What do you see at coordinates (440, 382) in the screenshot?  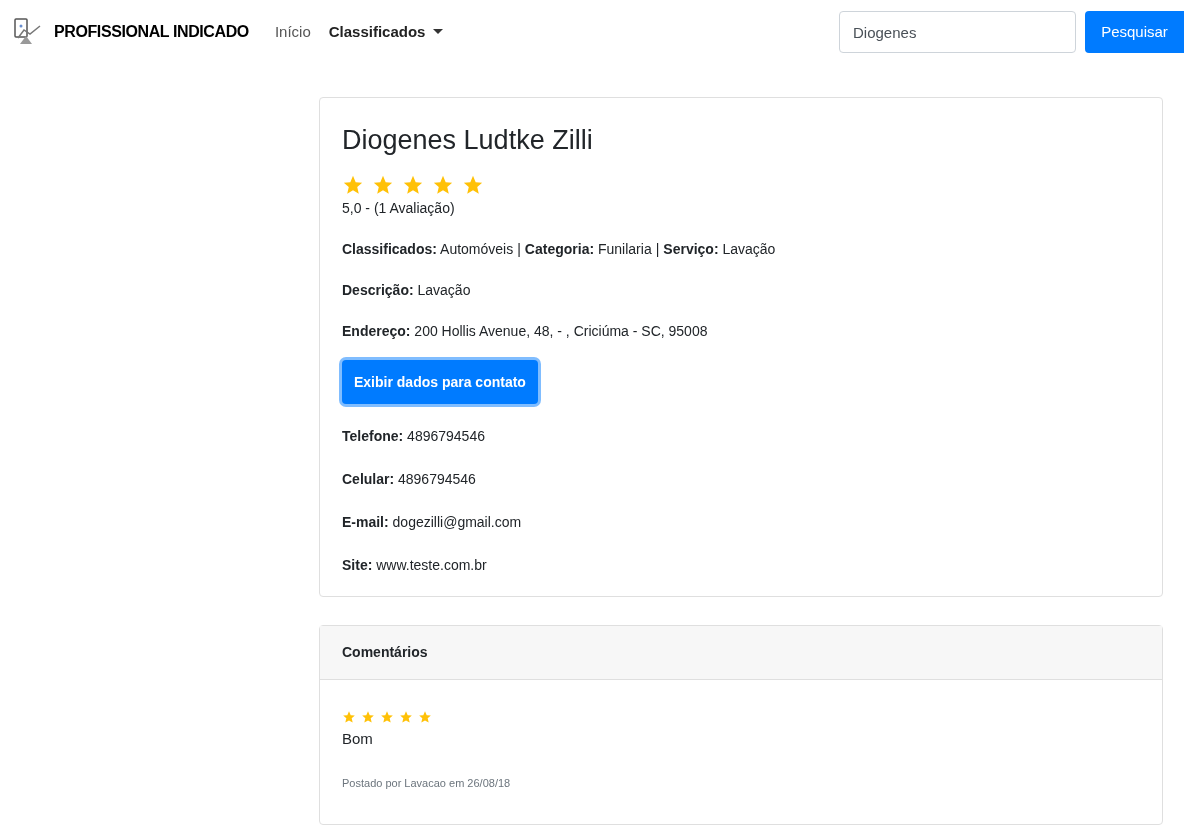 I see `contact-button: Exibir dados para contato` at bounding box center [440, 382].